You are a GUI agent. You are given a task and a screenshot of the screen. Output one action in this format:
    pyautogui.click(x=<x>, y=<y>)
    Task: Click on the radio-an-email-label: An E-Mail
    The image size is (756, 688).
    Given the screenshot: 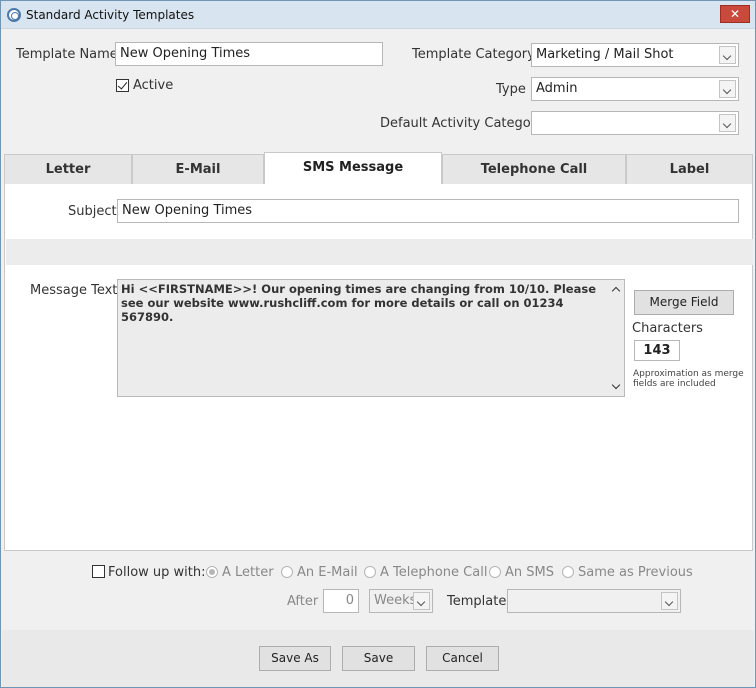 What is the action you would take?
    pyautogui.click(x=327, y=572)
    